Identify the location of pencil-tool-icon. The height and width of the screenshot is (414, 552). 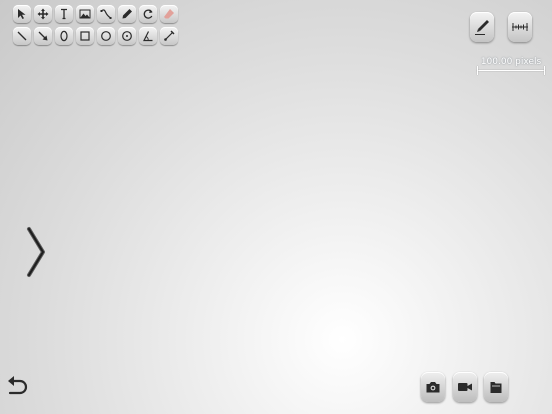
(127, 14).